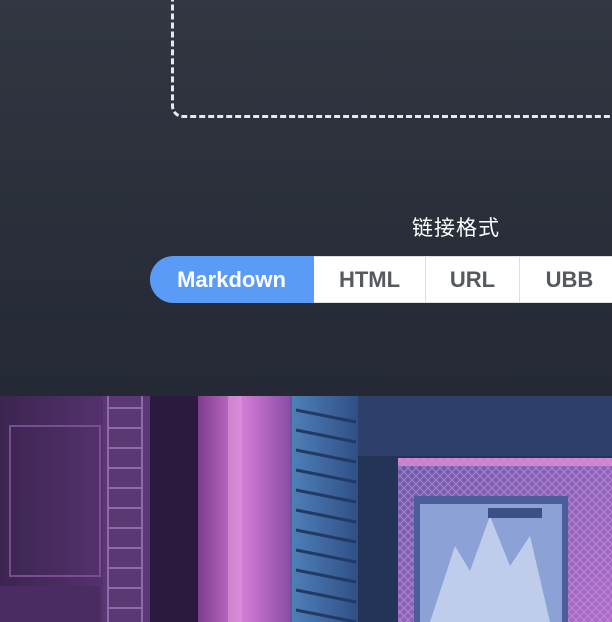  I want to click on link-format-selector: Markdown HTML URL UBB, so click(381, 279).